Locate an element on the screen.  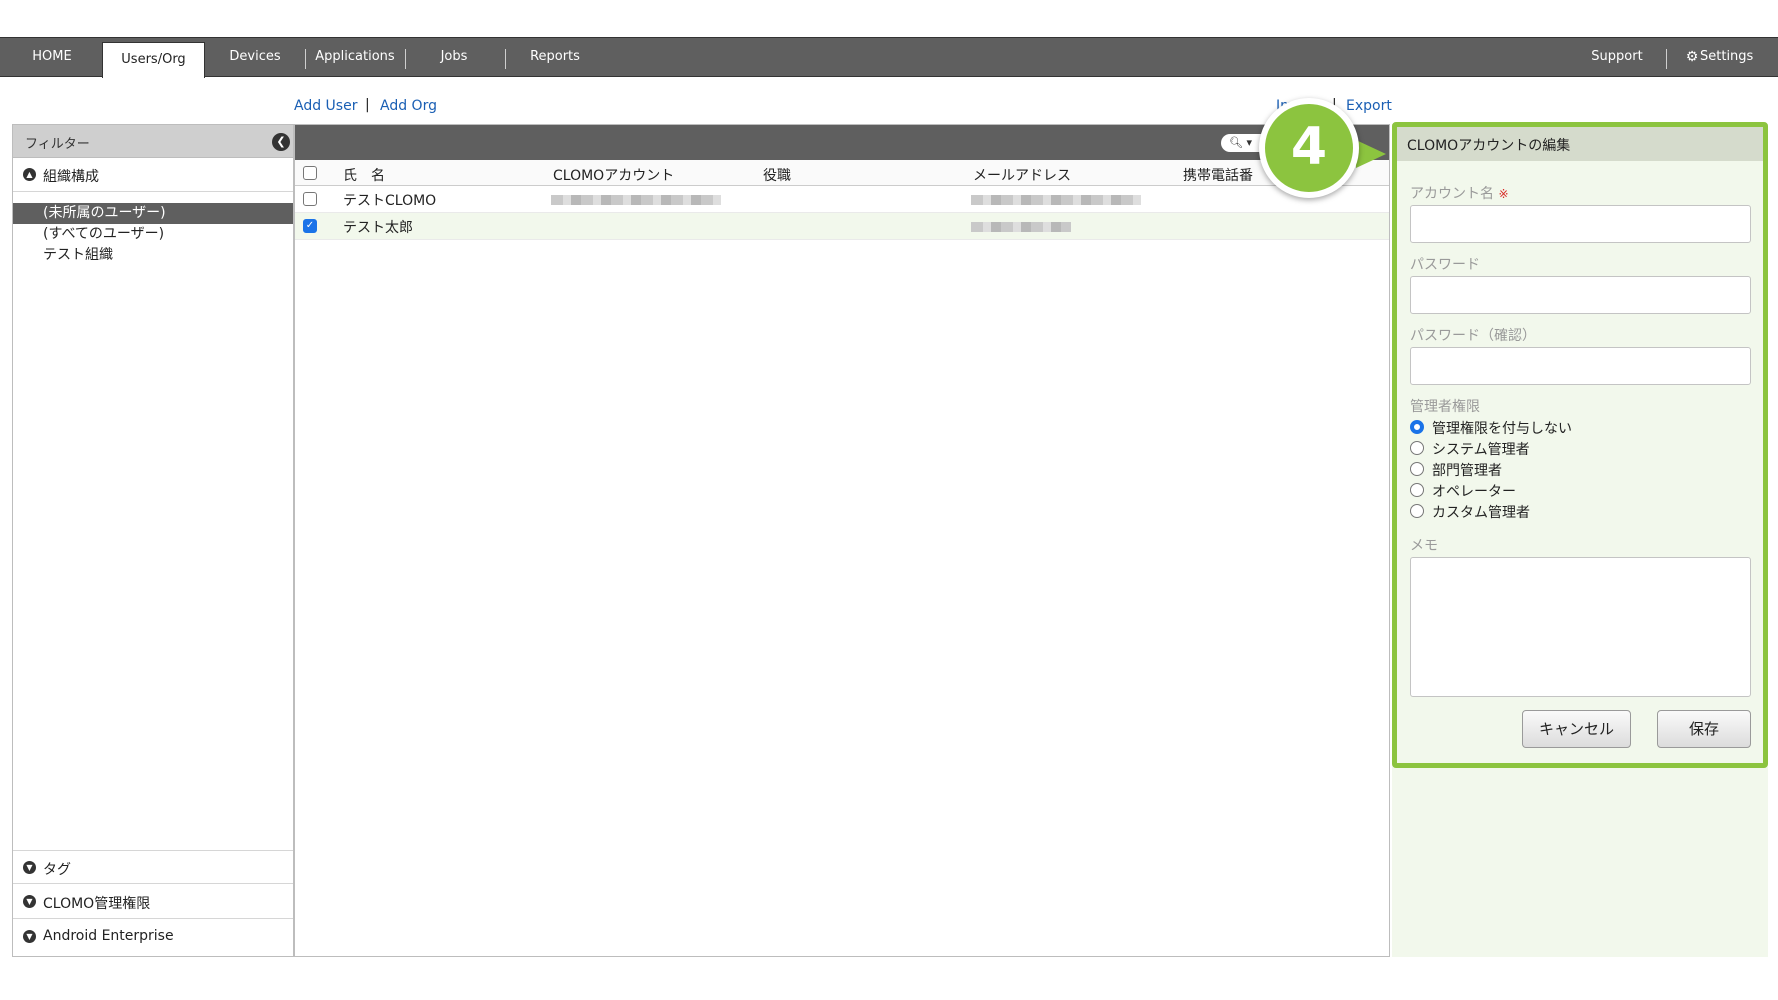
password-confirm-input is located at coordinates (1580, 366).